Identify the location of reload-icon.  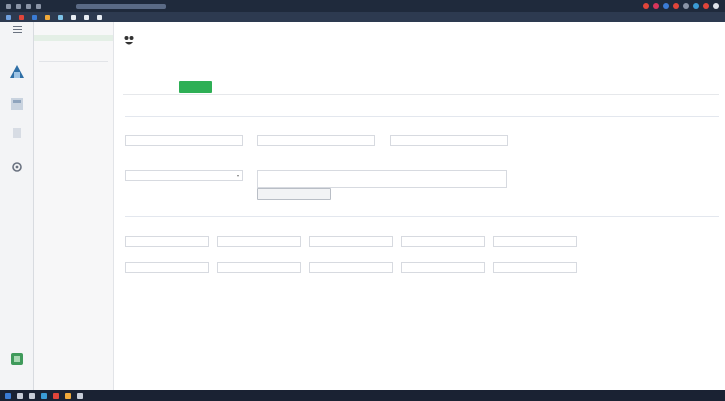
(28, 6).